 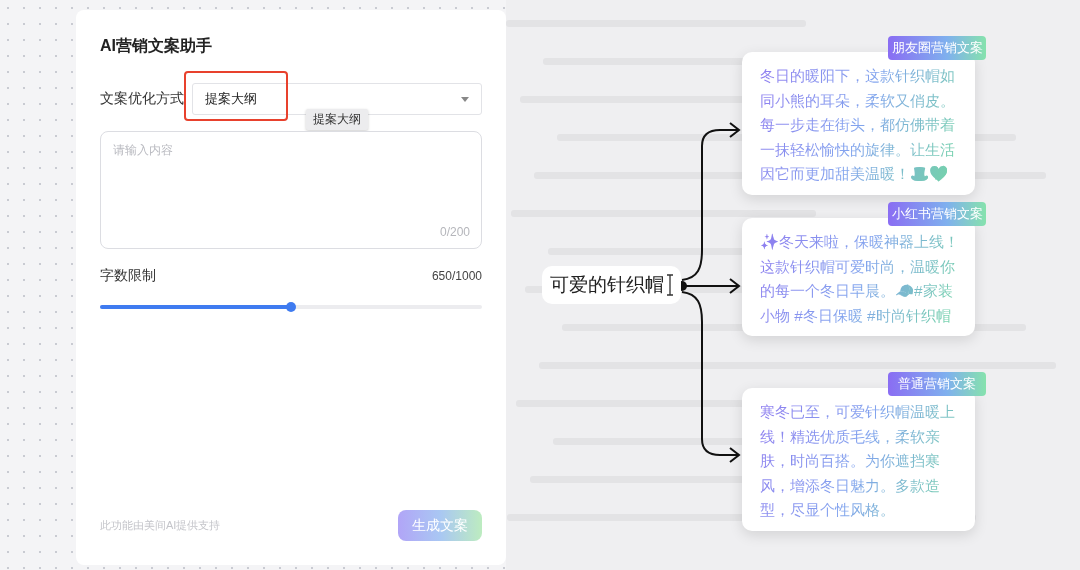 I want to click on node-label: 可爱的针织帽, so click(x=607, y=285).